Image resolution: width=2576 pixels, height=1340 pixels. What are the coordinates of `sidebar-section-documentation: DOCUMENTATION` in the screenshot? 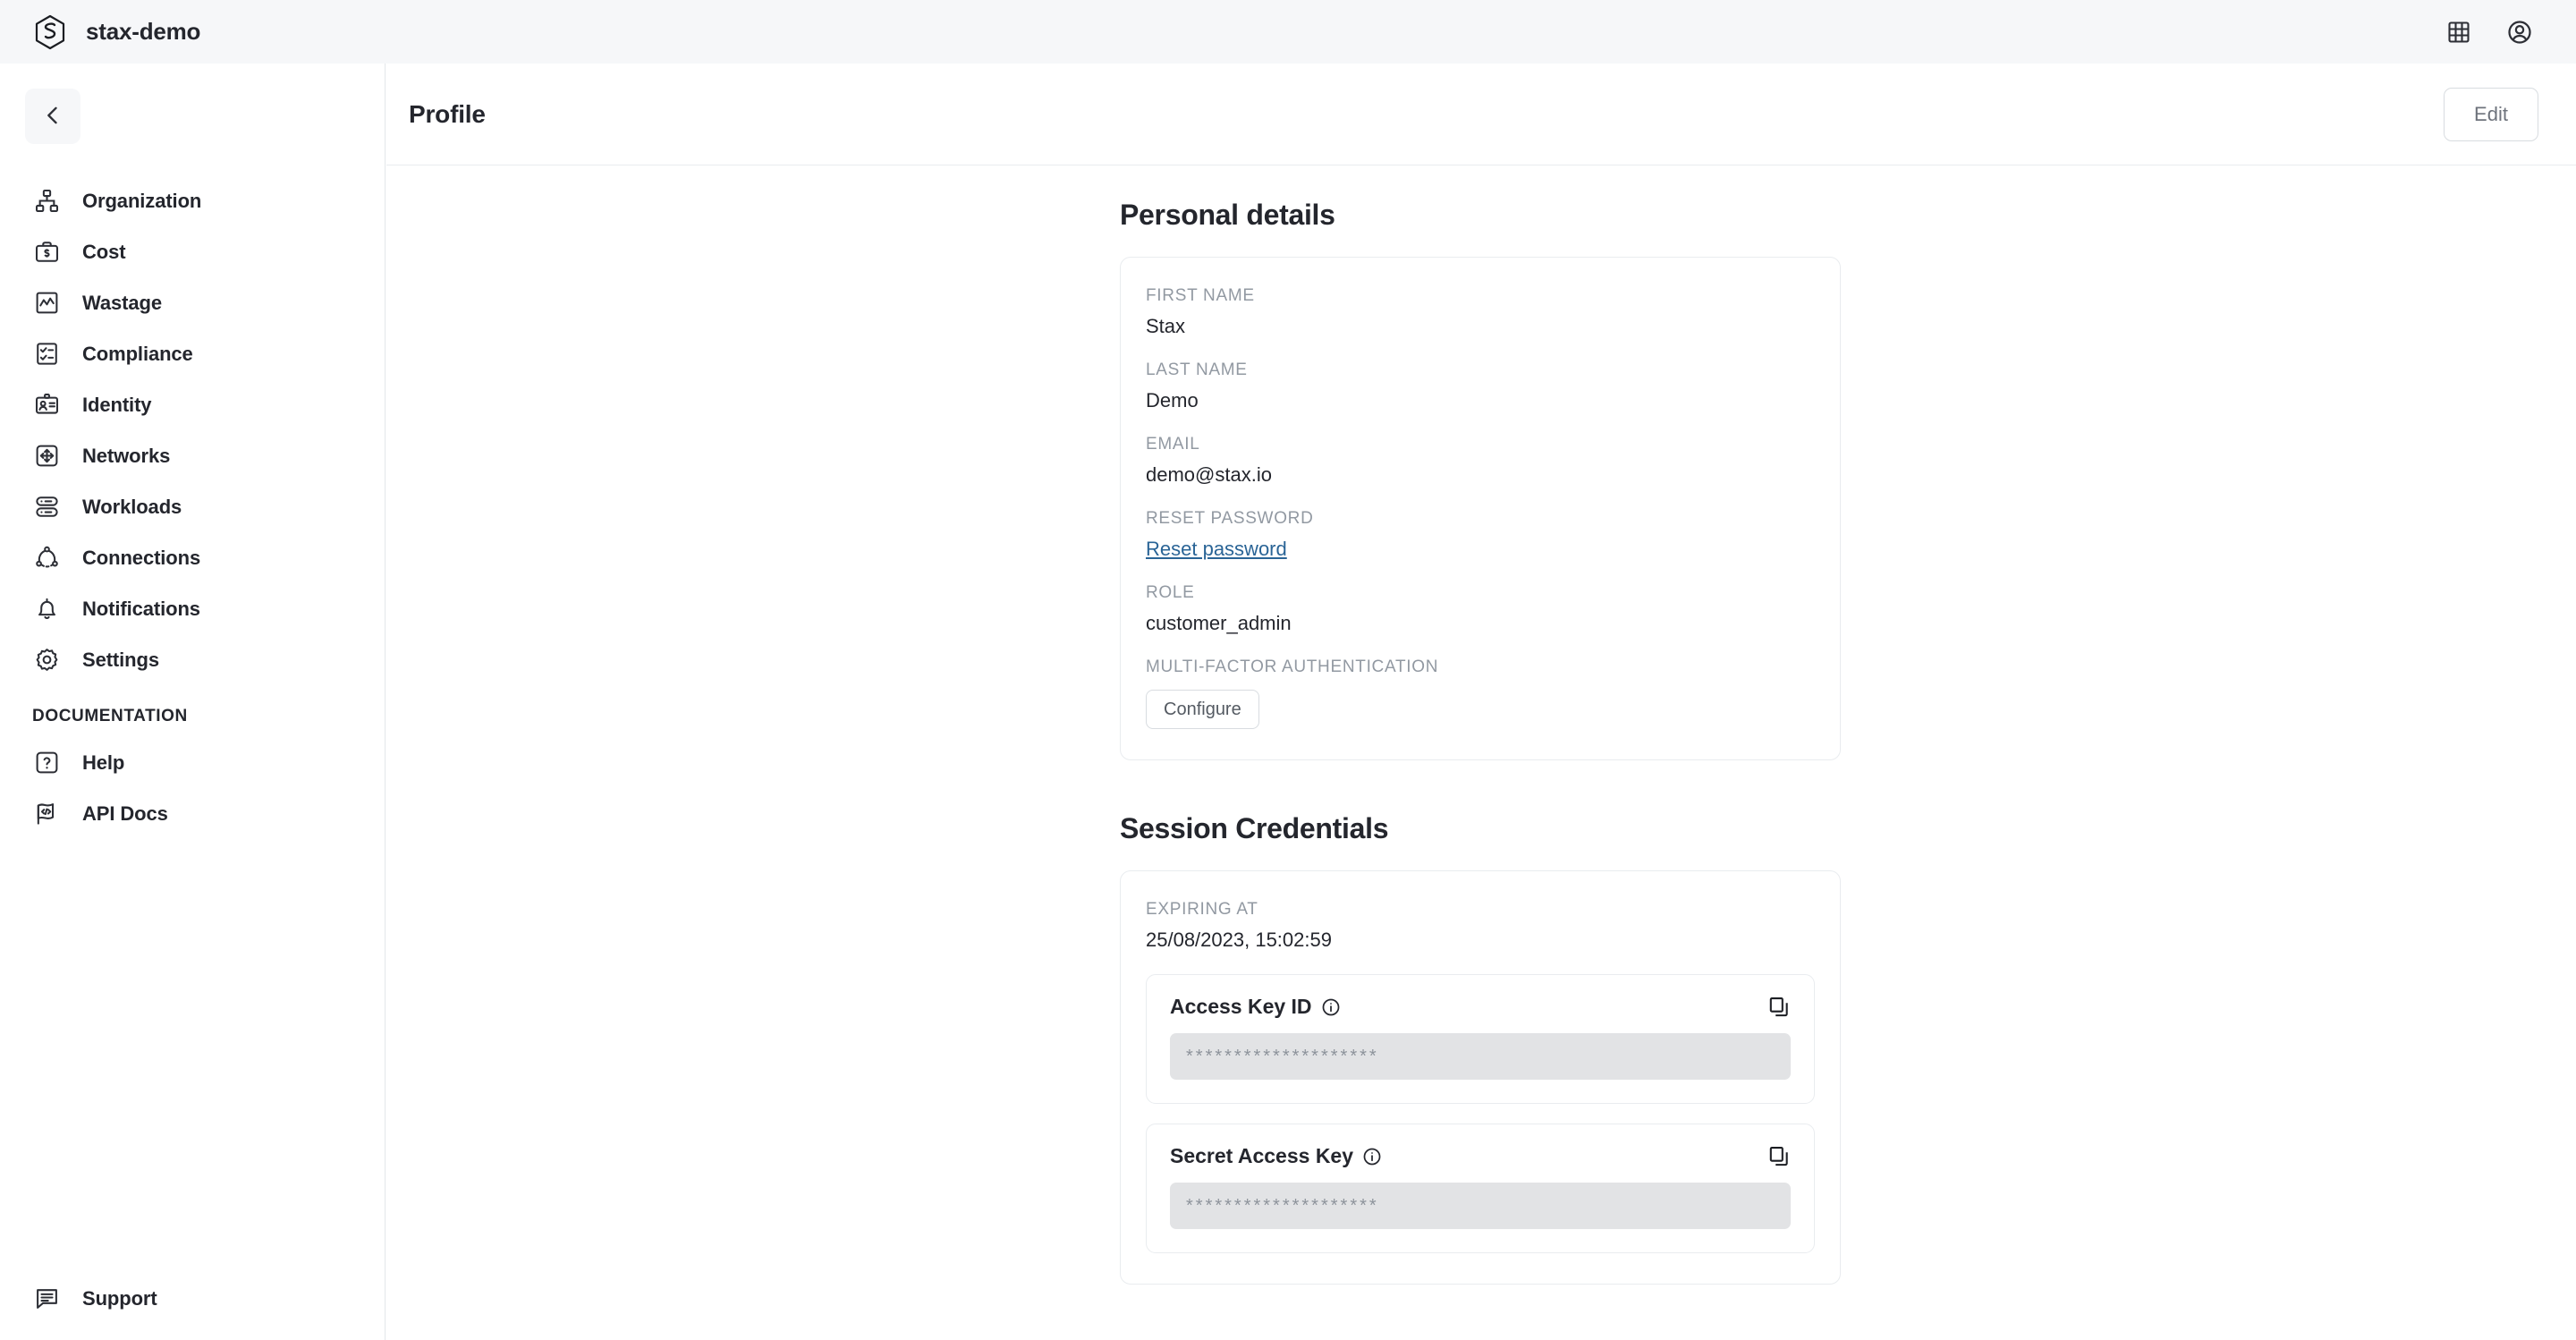 It's located at (110, 716).